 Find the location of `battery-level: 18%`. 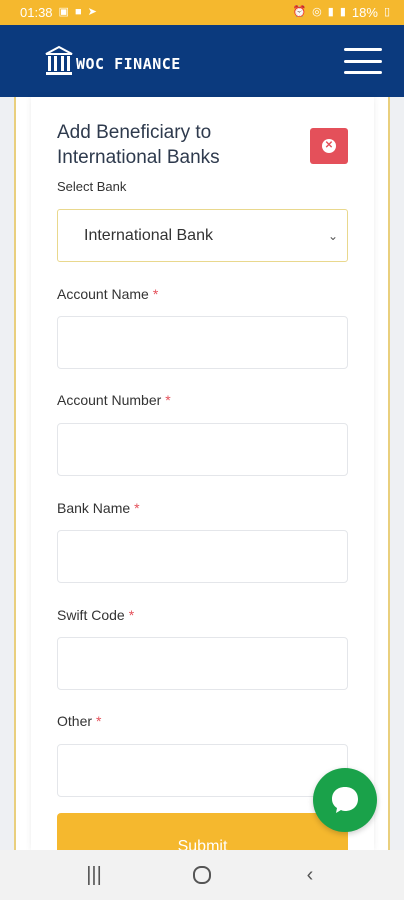

battery-level: 18% is located at coordinates (364, 12).